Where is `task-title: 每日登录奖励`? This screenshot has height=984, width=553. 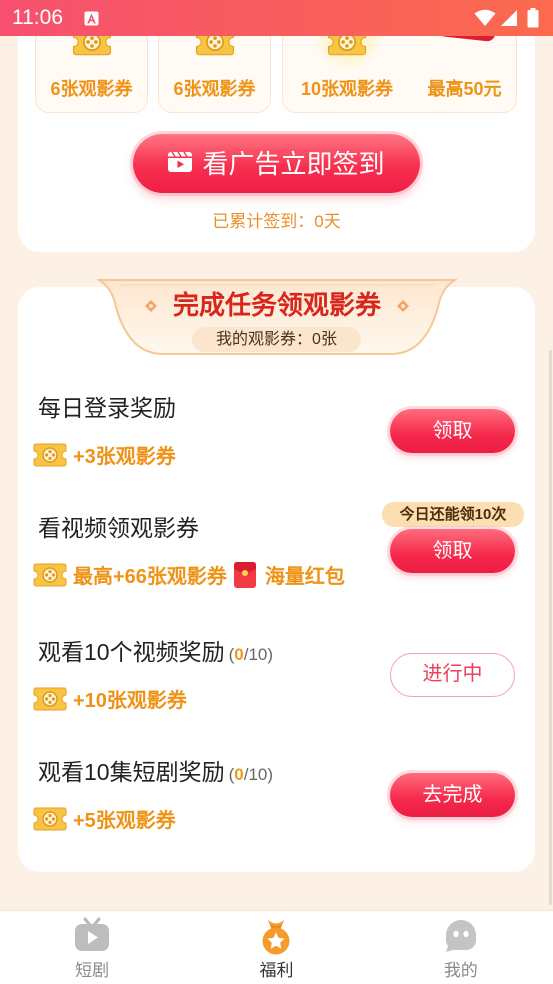
task-title: 每日登录奖励 is located at coordinates (107, 408).